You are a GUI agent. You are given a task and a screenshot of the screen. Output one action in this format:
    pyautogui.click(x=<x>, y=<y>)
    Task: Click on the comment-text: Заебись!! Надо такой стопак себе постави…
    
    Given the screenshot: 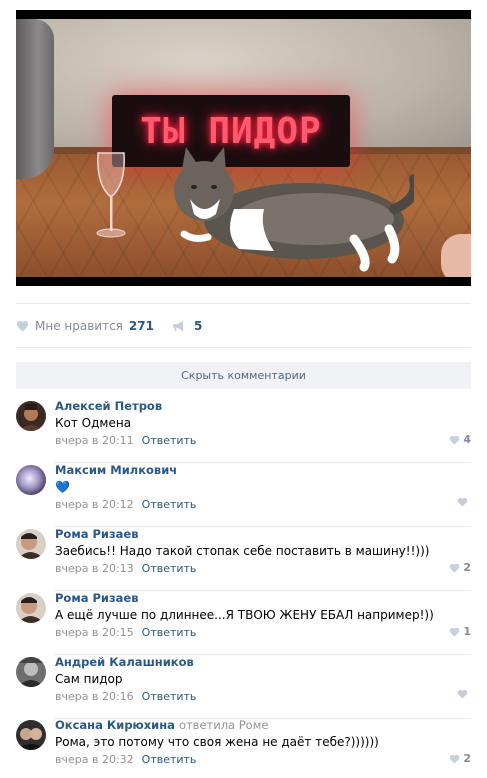 What is the action you would take?
    pyautogui.click(x=242, y=551)
    